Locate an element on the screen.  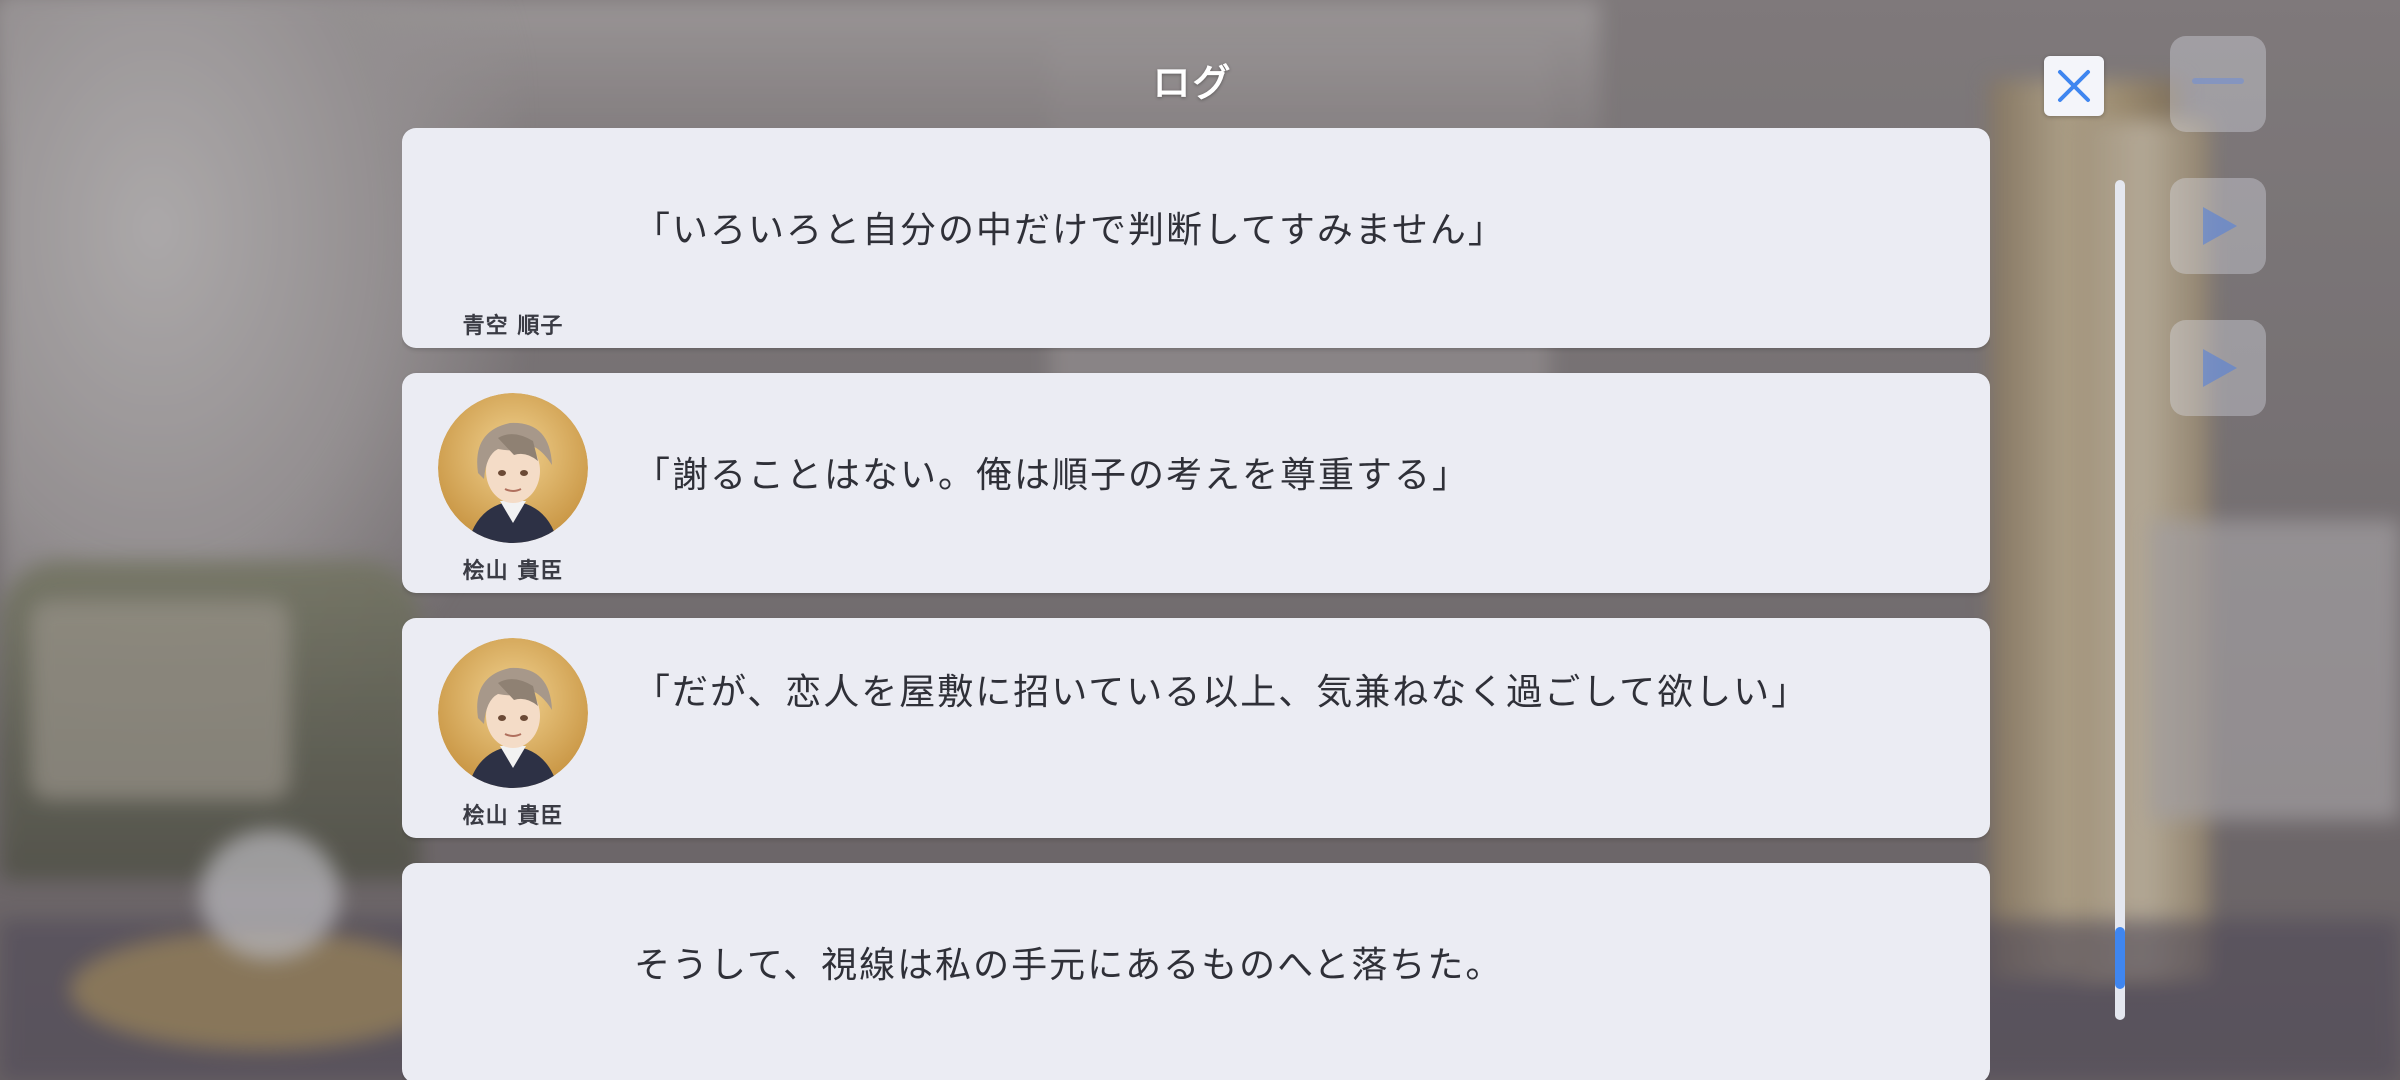
log-entry: そうして、視線は私の手元にあるものへと落ちた。 is located at coordinates (1196, 971).